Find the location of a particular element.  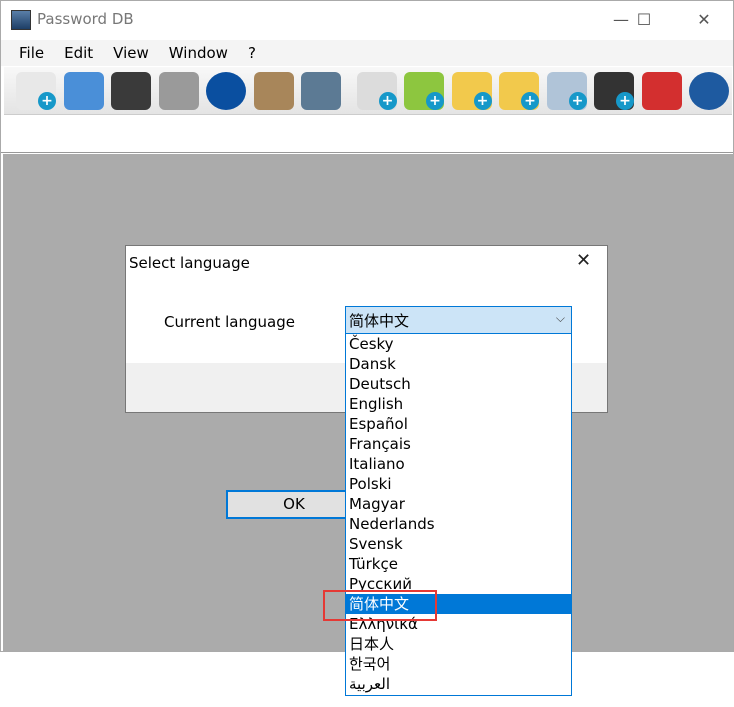

language-option: Italiano is located at coordinates (458, 464).